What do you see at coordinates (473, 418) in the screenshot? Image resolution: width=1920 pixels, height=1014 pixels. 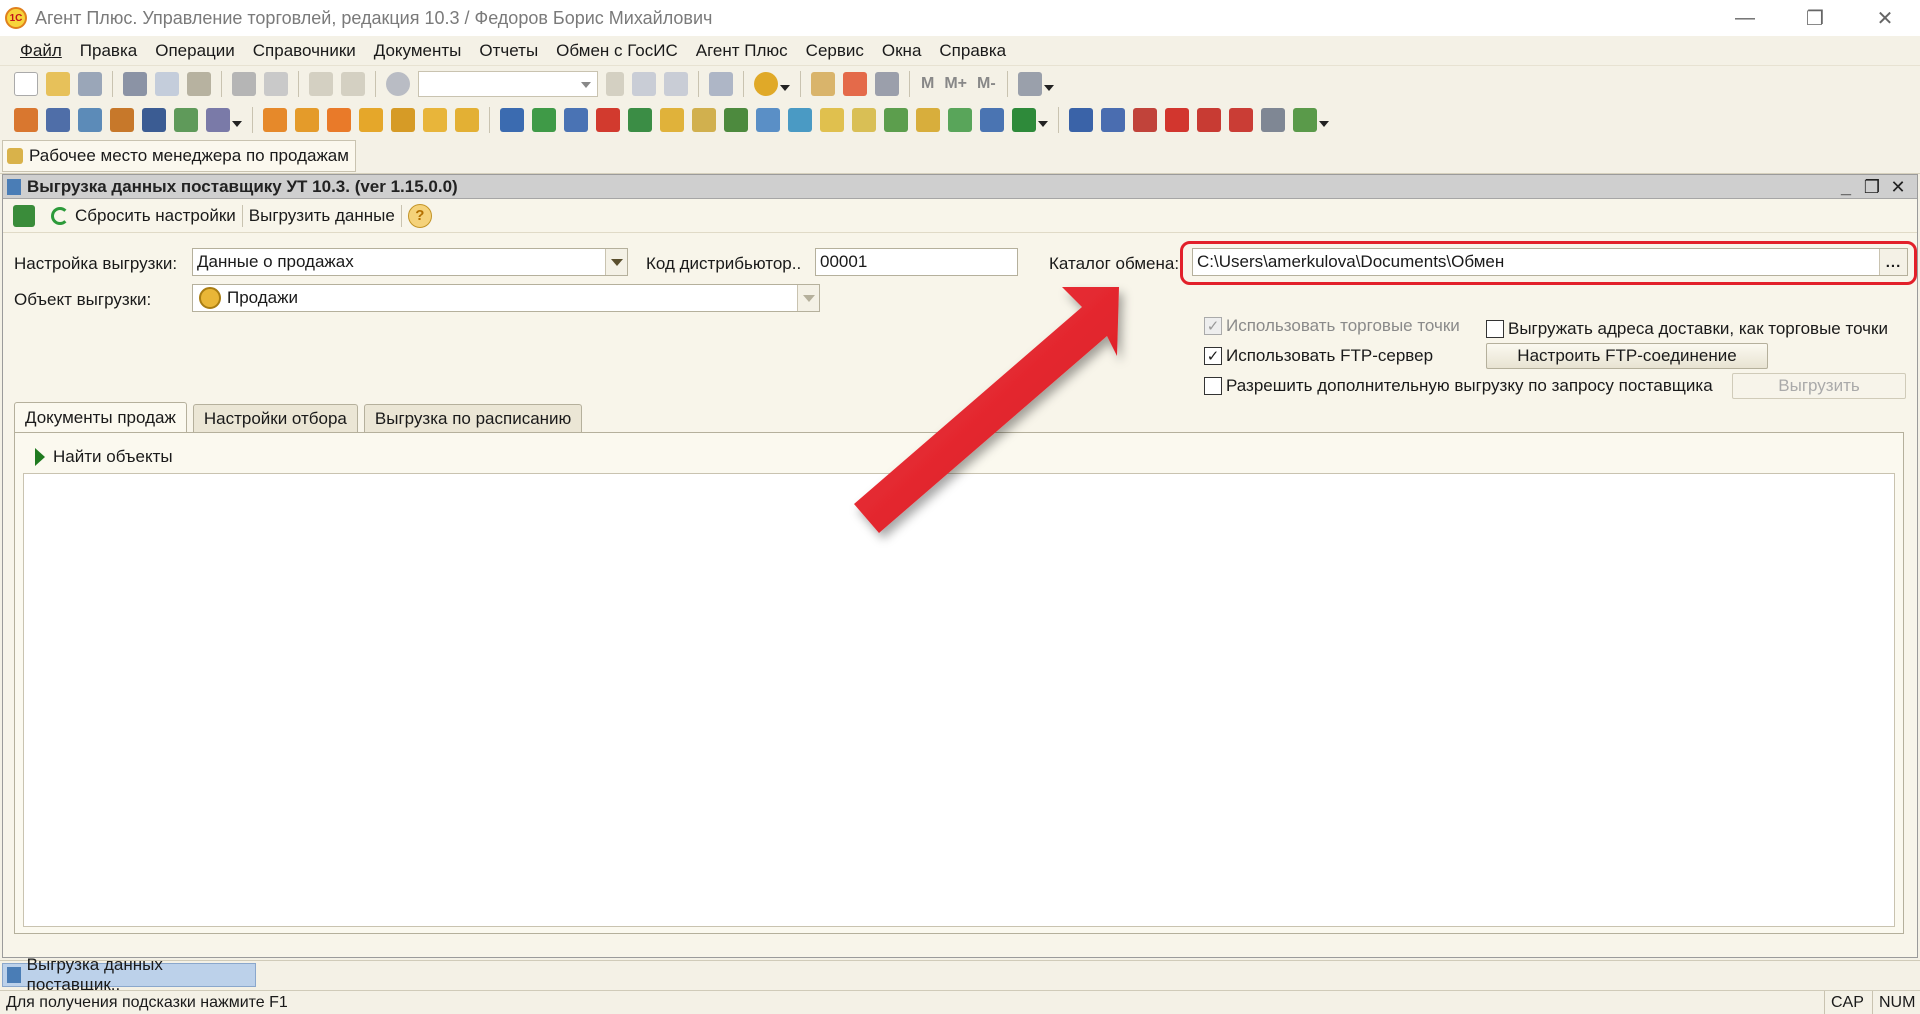 I see `tab-schedule: Выгрузка по расписанию` at bounding box center [473, 418].